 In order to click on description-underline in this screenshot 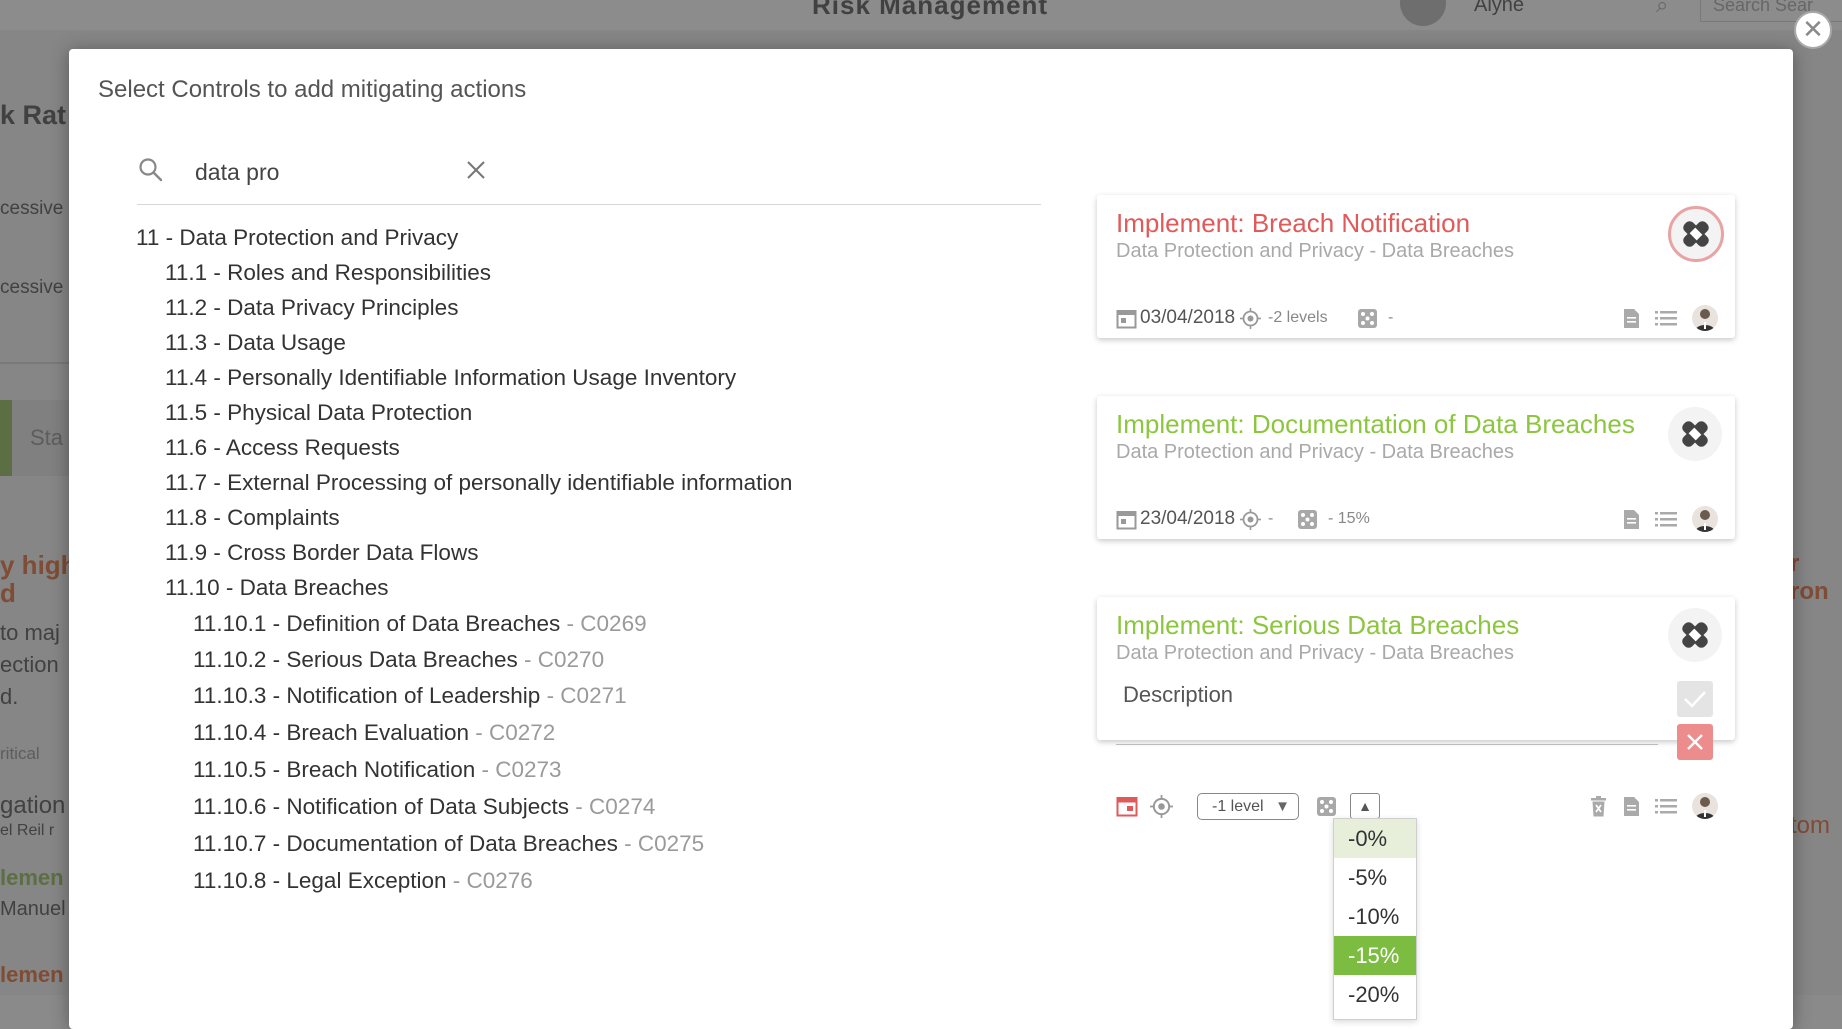, I will do `click(1387, 744)`.